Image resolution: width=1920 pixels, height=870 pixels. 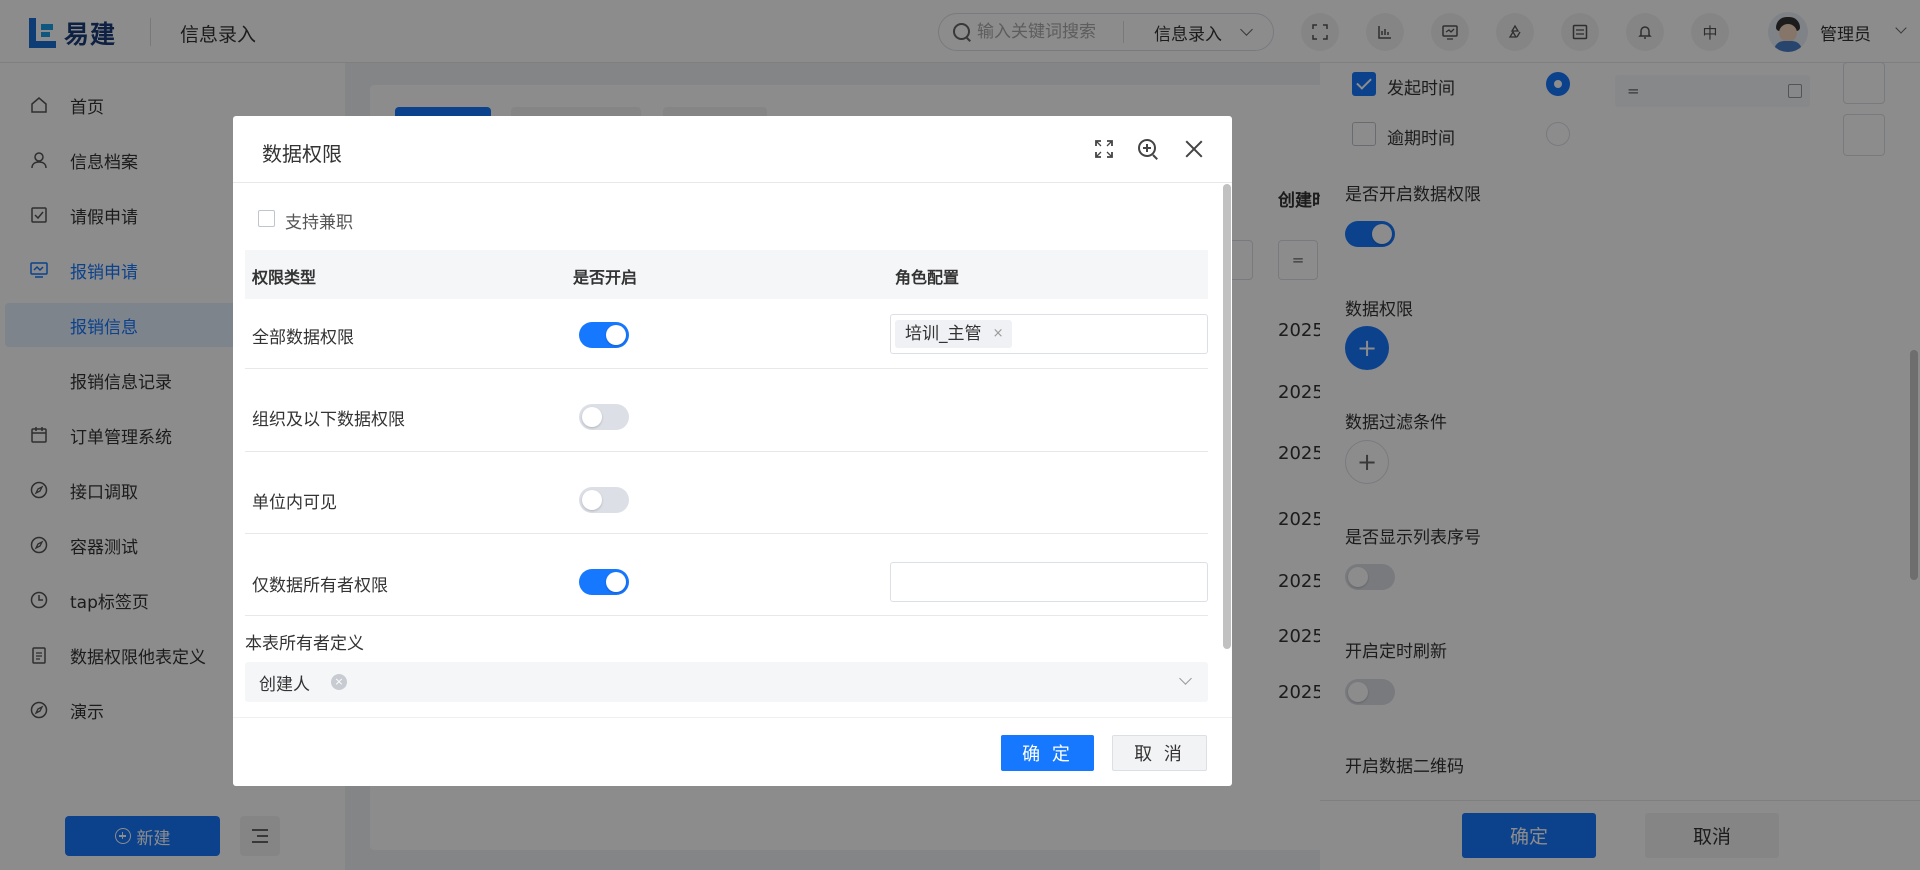 What do you see at coordinates (1227, 416) in the screenshot?
I see `modal-scrollbar` at bounding box center [1227, 416].